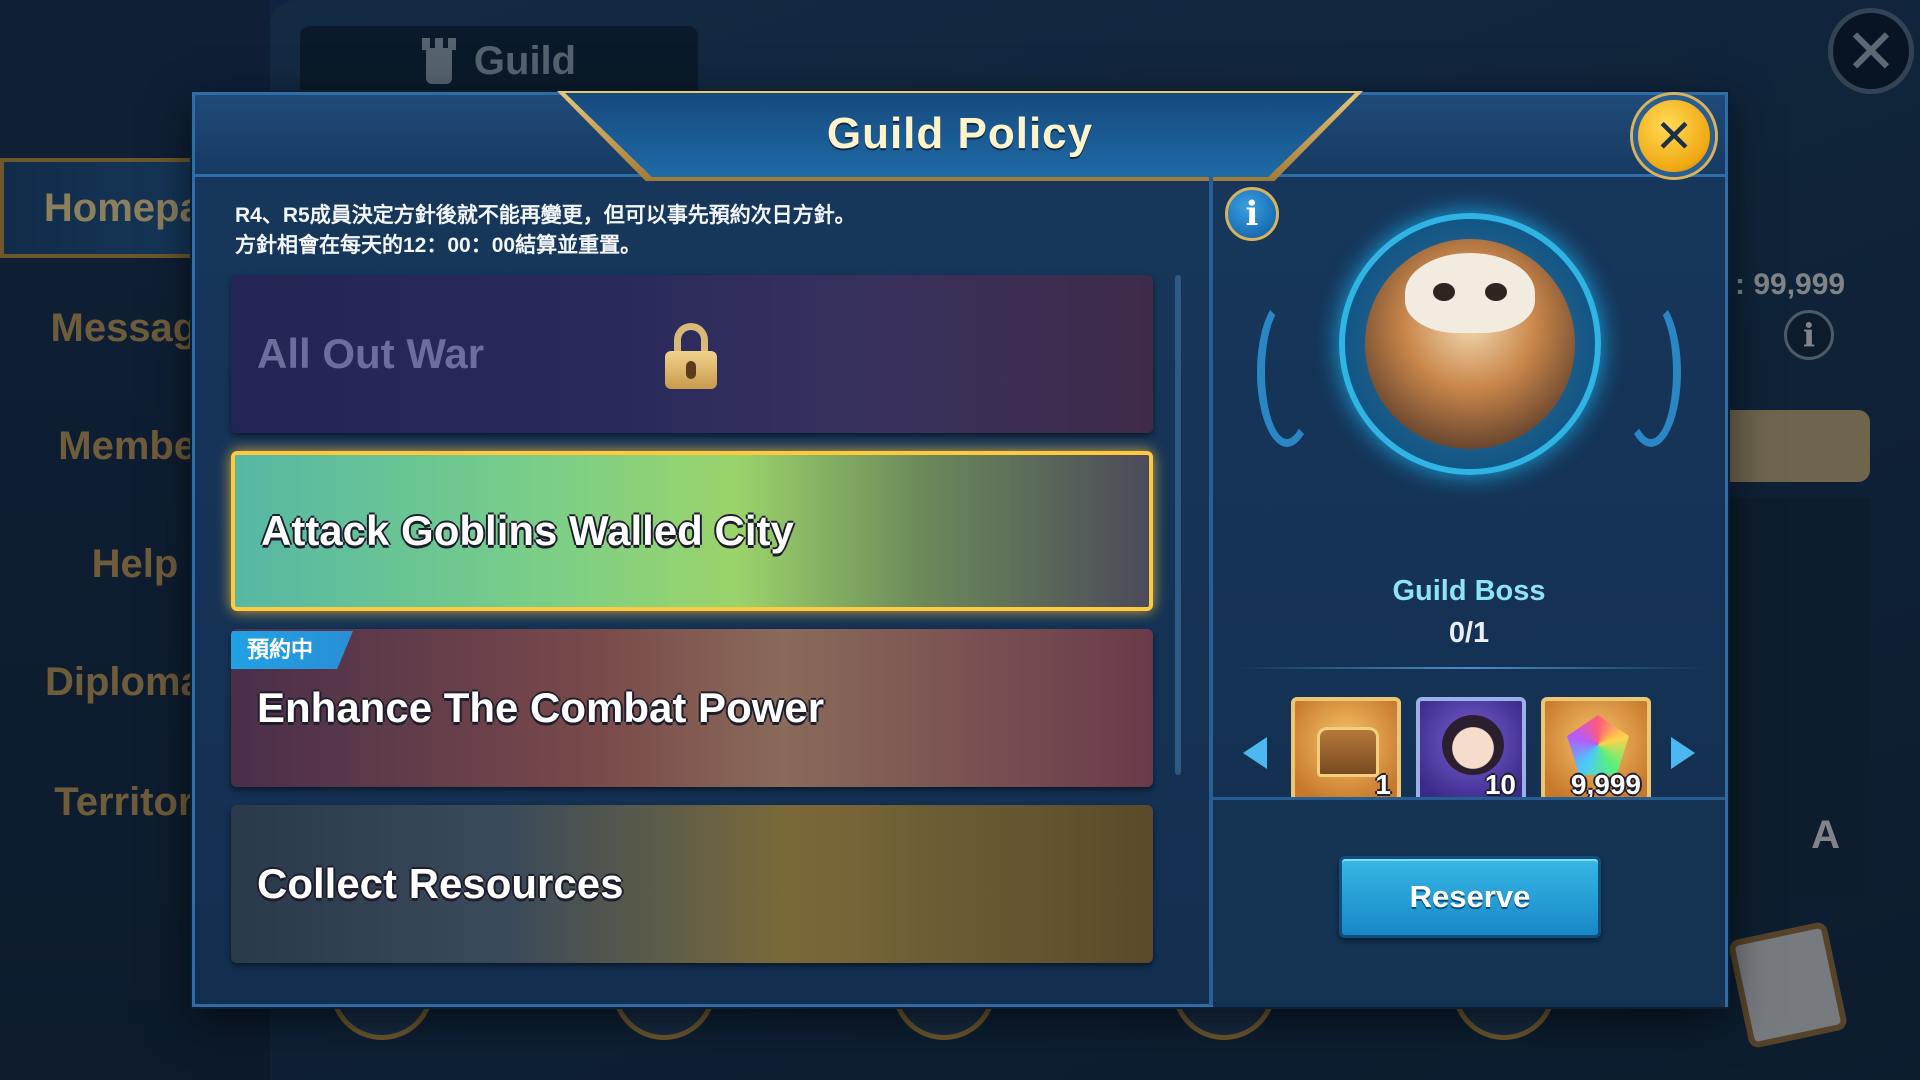 This screenshot has width=1920, height=1080. What do you see at coordinates (1469, 633) in the screenshot?
I see `boss-count: 0/1` at bounding box center [1469, 633].